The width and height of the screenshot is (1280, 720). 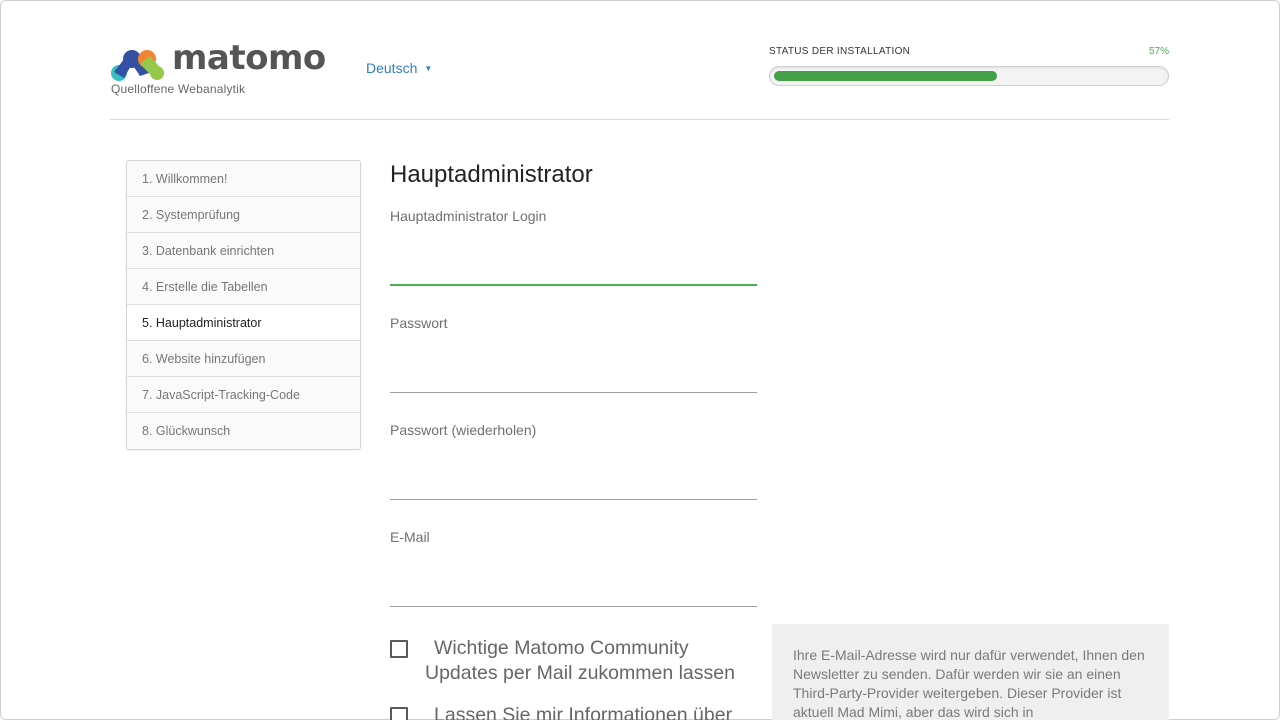 I want to click on login-label: Hauptadministrator Login, so click(x=468, y=216).